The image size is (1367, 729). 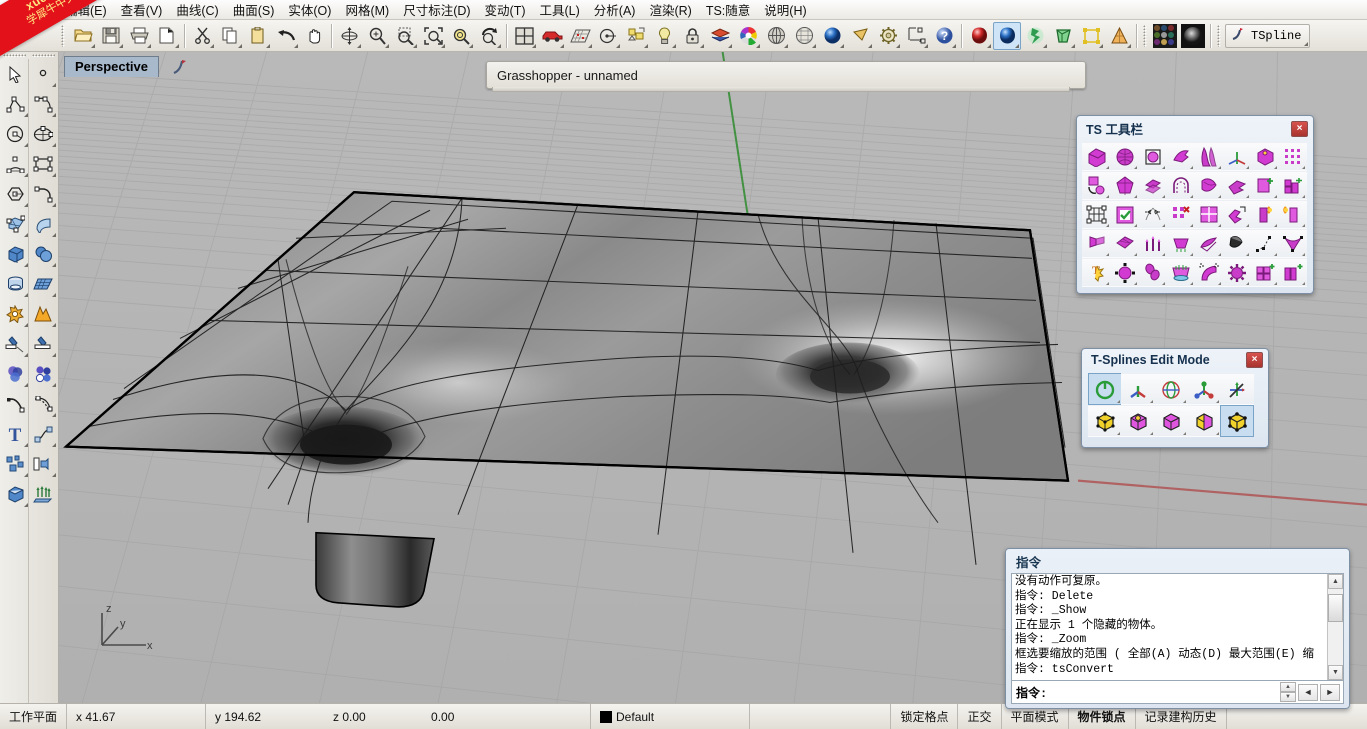 I want to click on curve-icon, so click(x=43, y=104).